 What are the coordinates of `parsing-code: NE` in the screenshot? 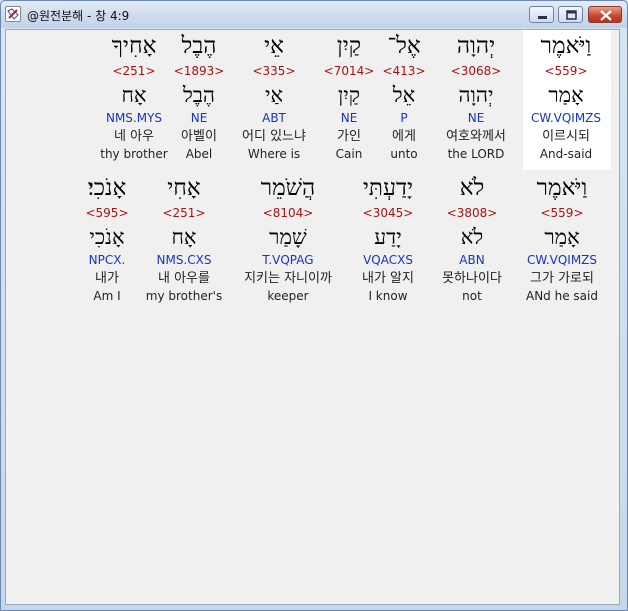 It's located at (476, 118).